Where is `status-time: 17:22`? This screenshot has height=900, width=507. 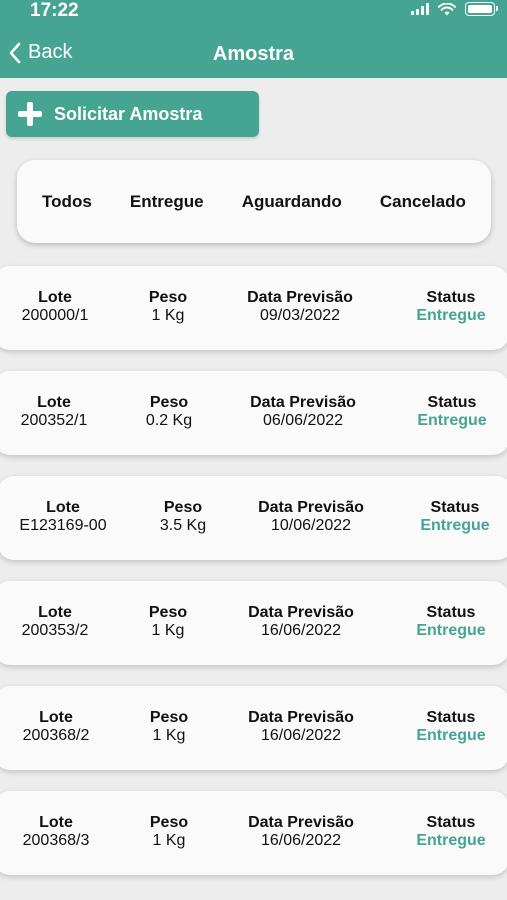 status-time: 17:22 is located at coordinates (54, 10).